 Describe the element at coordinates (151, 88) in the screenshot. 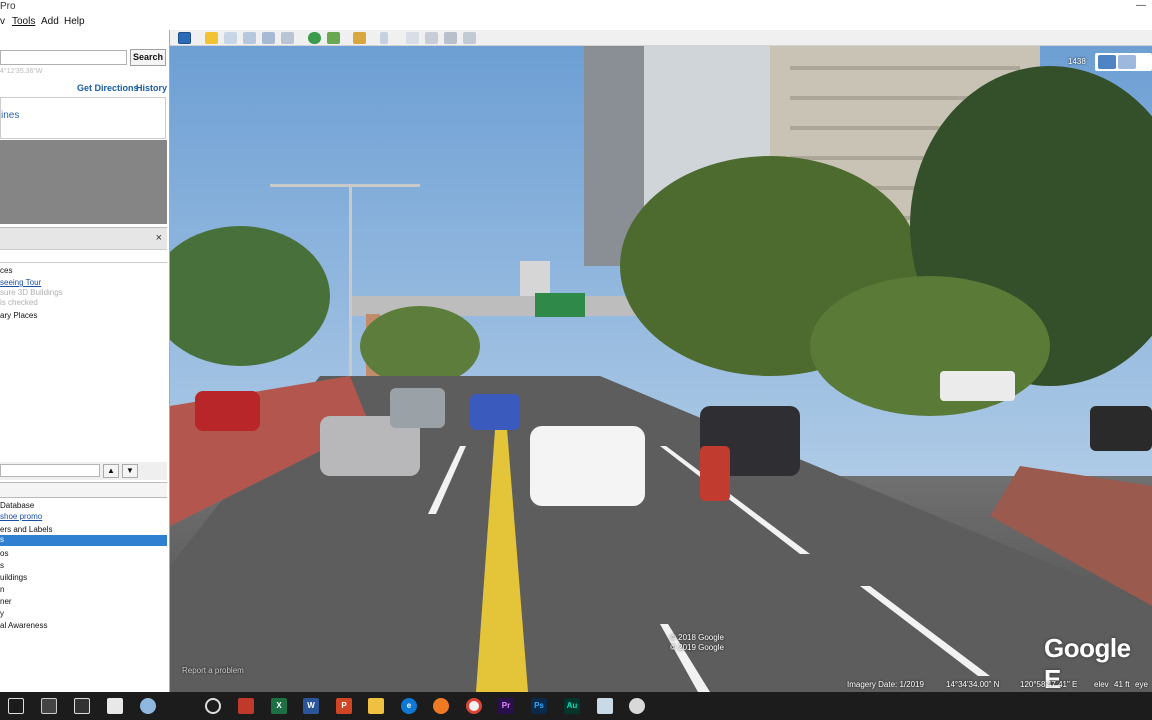

I see `history-link: History` at that location.